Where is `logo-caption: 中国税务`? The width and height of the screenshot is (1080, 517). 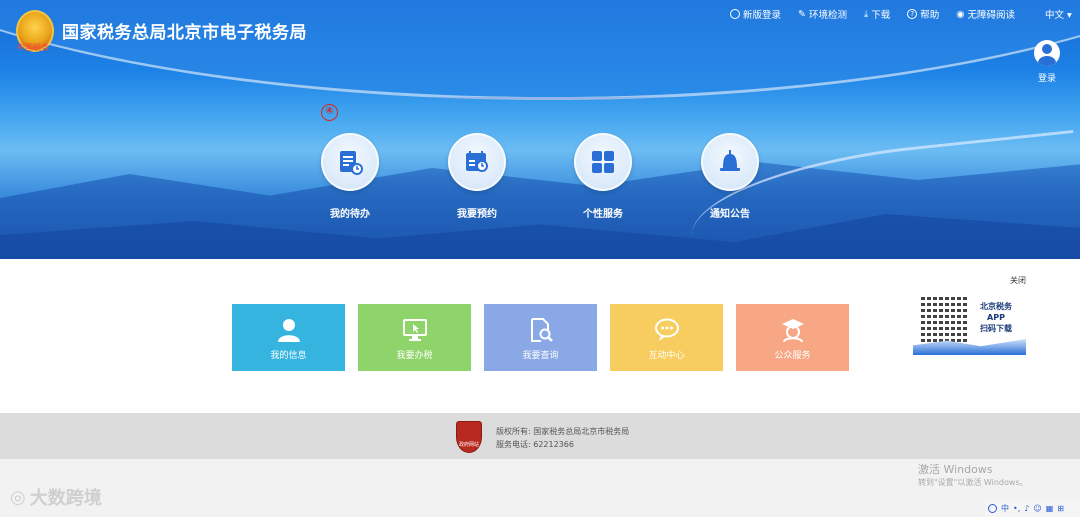
logo-caption: 中国税务 is located at coordinates (33, 47).